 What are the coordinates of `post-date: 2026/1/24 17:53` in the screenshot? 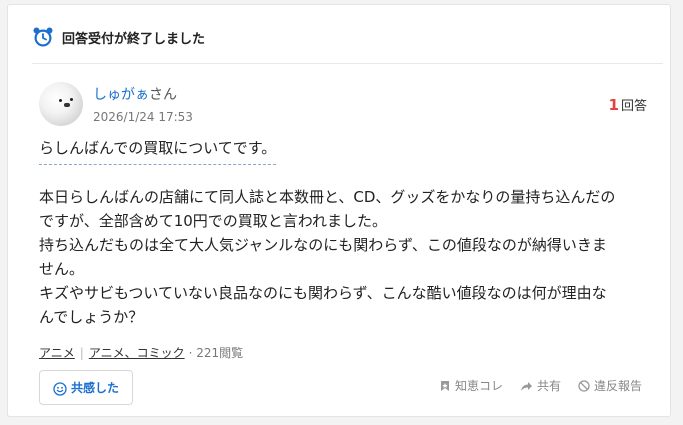 It's located at (143, 117).